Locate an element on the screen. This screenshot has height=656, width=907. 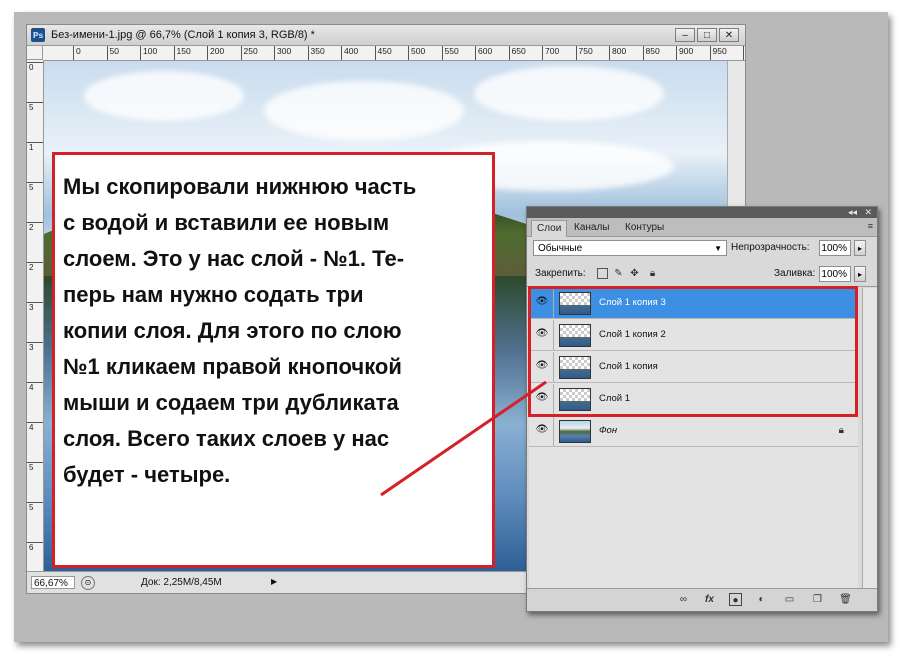
lock-transparency-icon is located at coordinates (602, 273).